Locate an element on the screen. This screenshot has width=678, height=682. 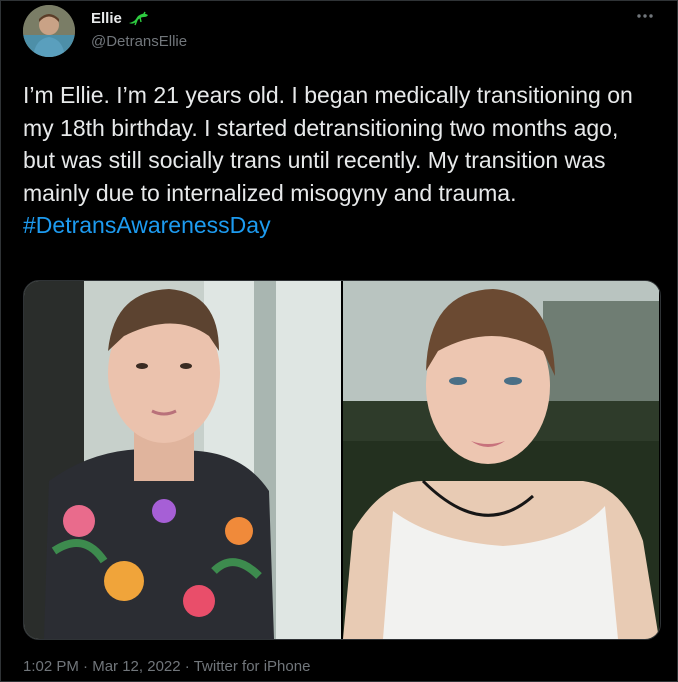
avatar-photo is located at coordinates (49, 31).